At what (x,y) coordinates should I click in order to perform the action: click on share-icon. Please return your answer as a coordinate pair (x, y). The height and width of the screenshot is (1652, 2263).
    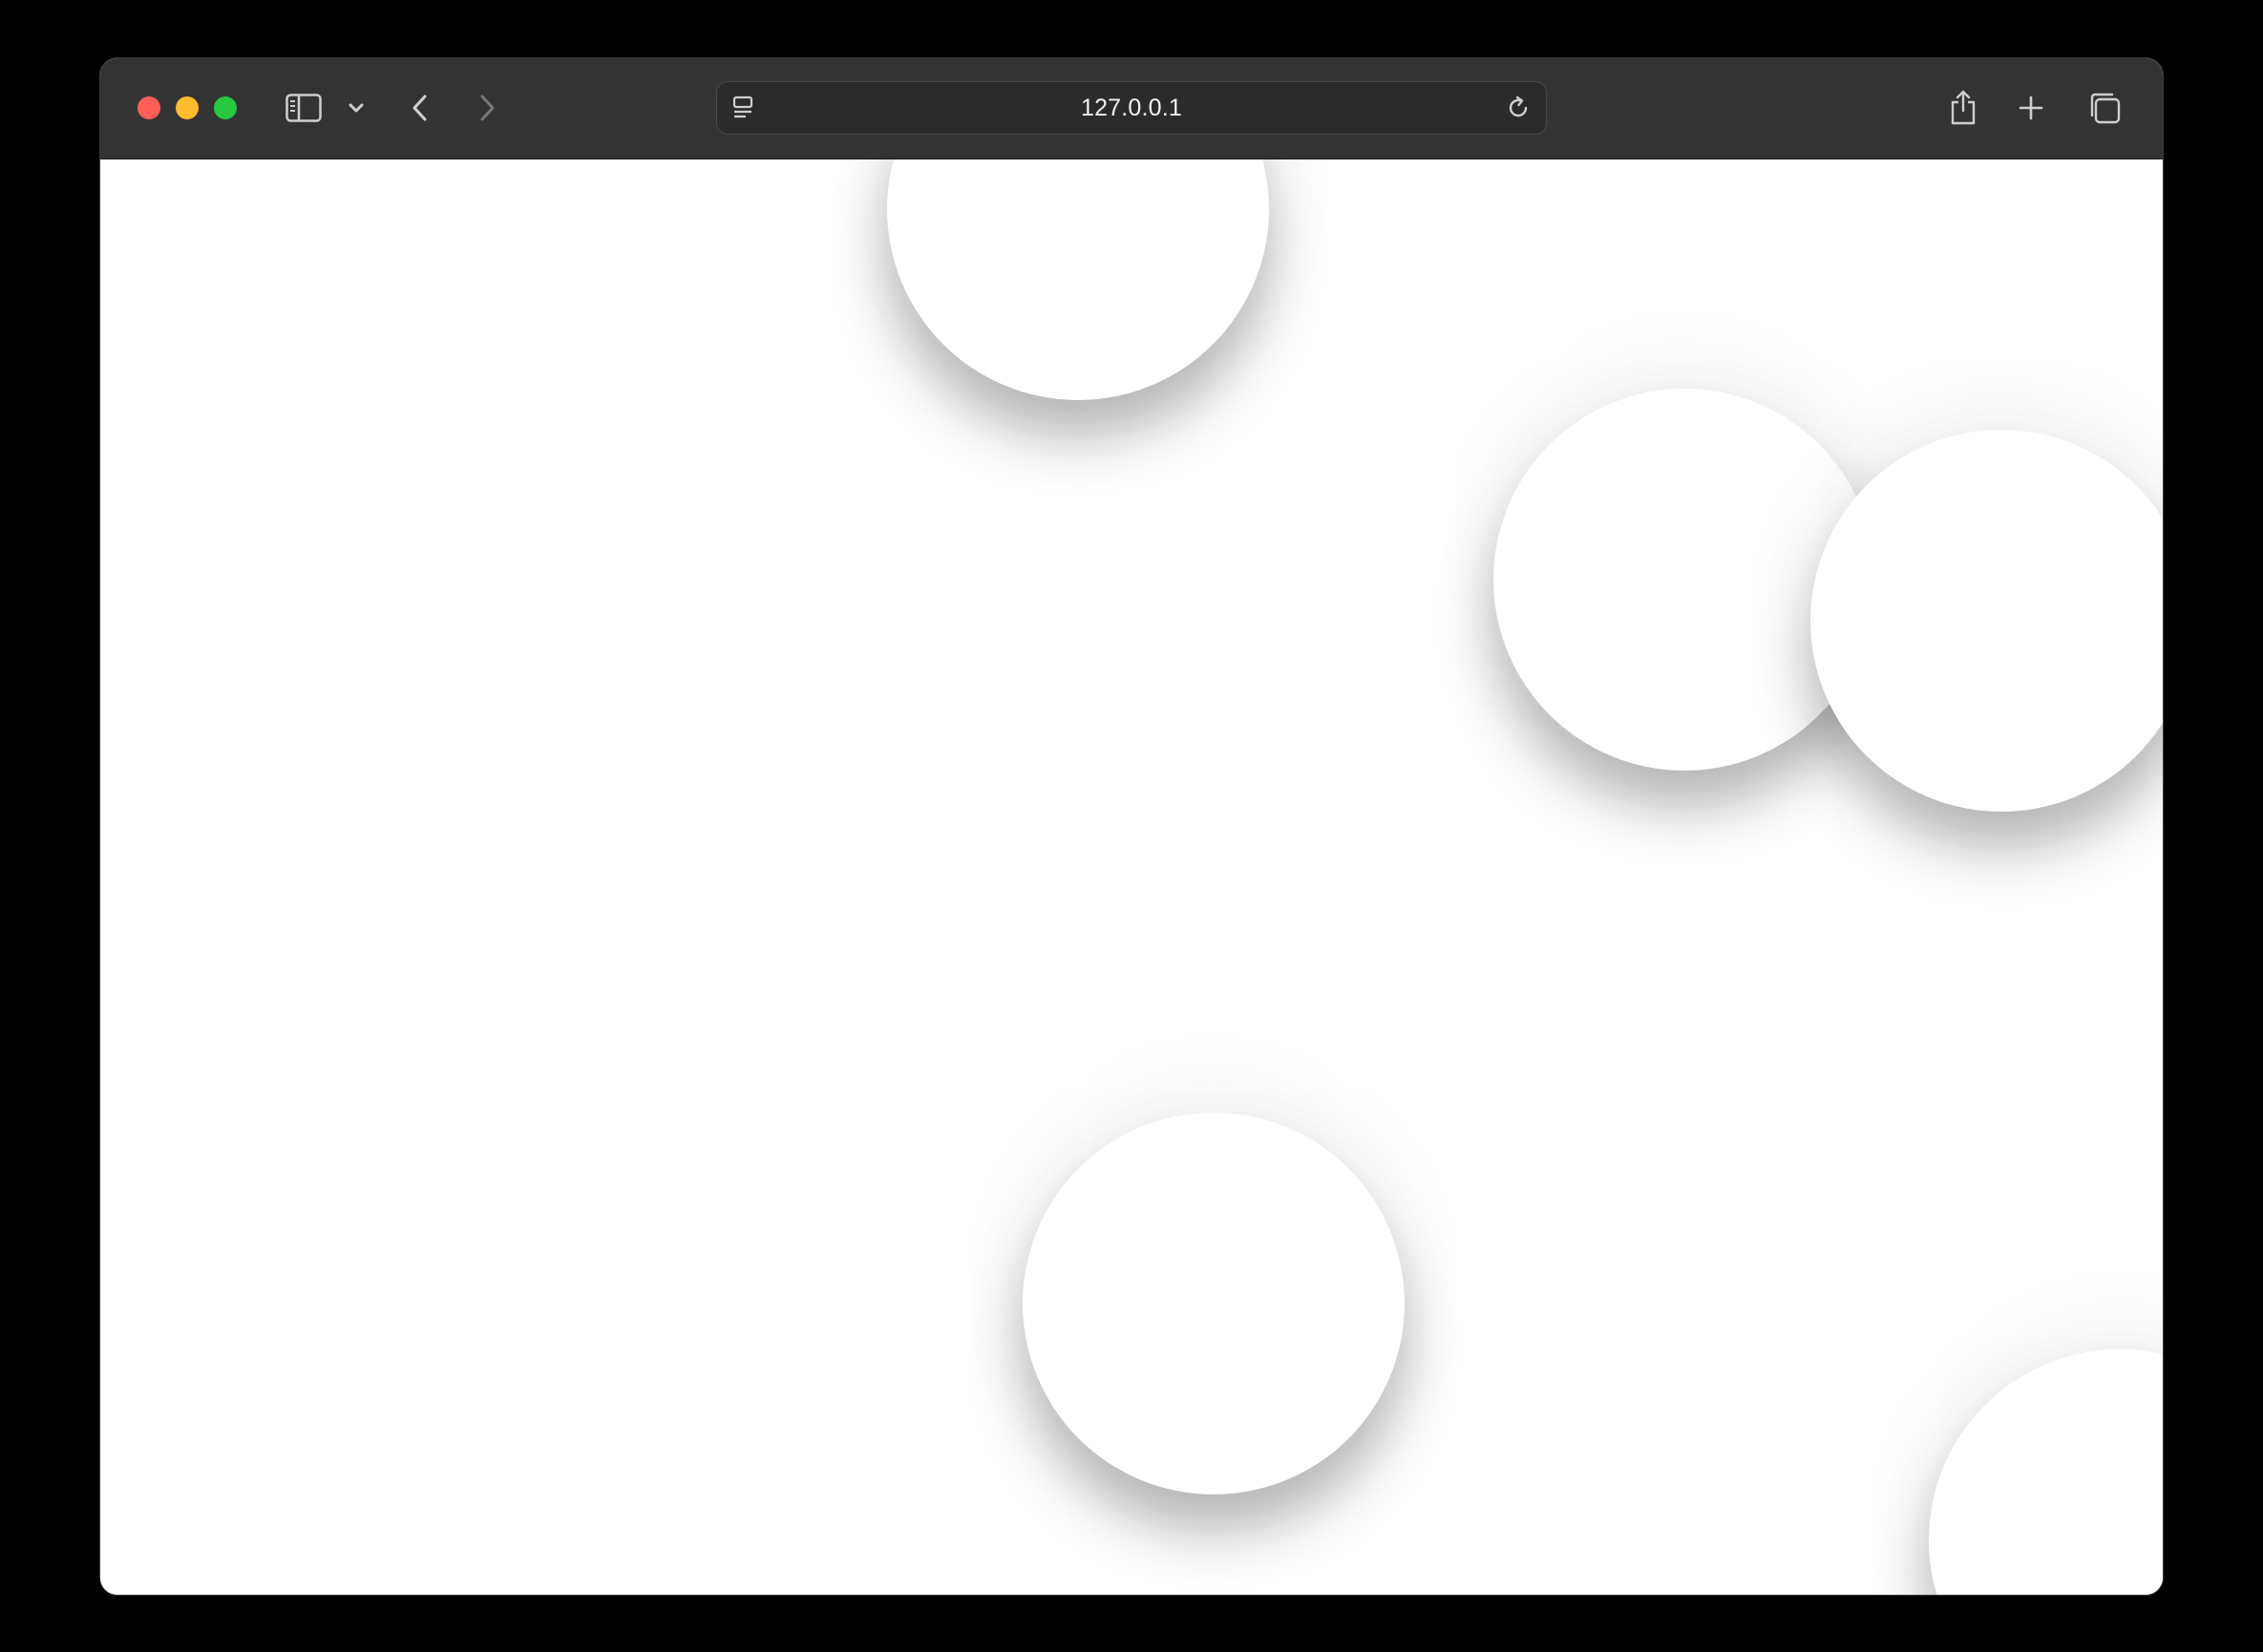
    Looking at the image, I should click on (1963, 107).